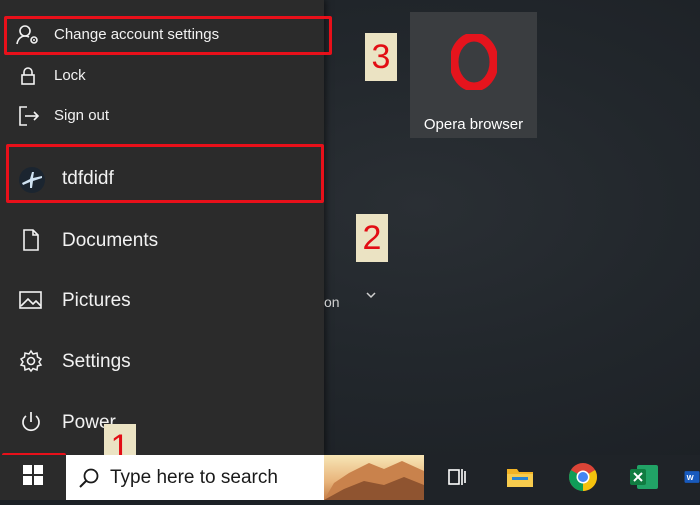 This screenshot has height=505, width=700. I want to click on task-view-icon, so click(457, 477).